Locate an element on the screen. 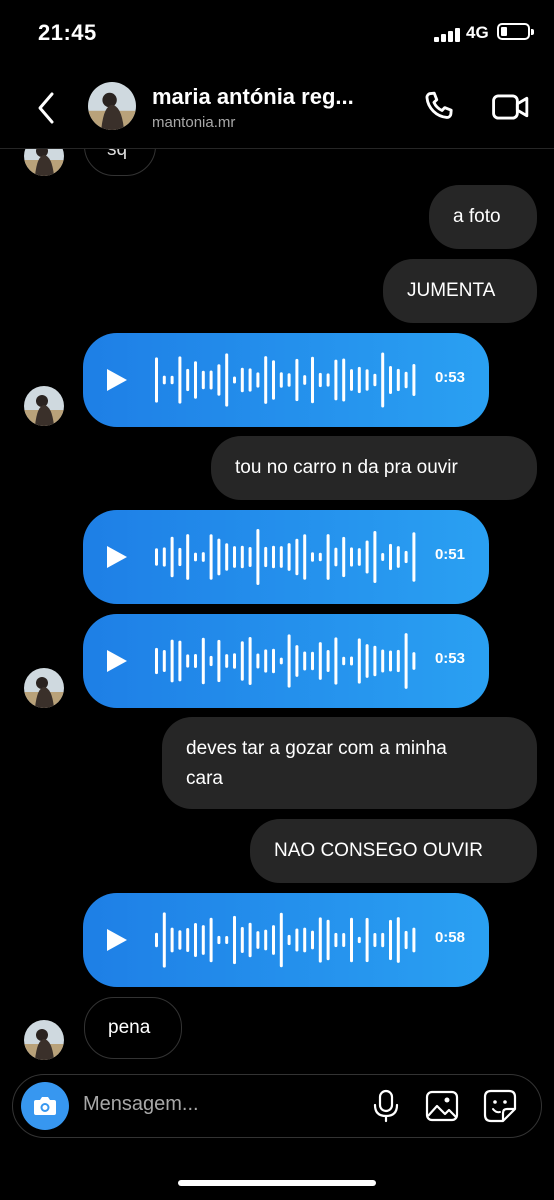 The image size is (554, 1200). outgoing-message: NAO CONSEGO OUVIR is located at coordinates (393, 851).